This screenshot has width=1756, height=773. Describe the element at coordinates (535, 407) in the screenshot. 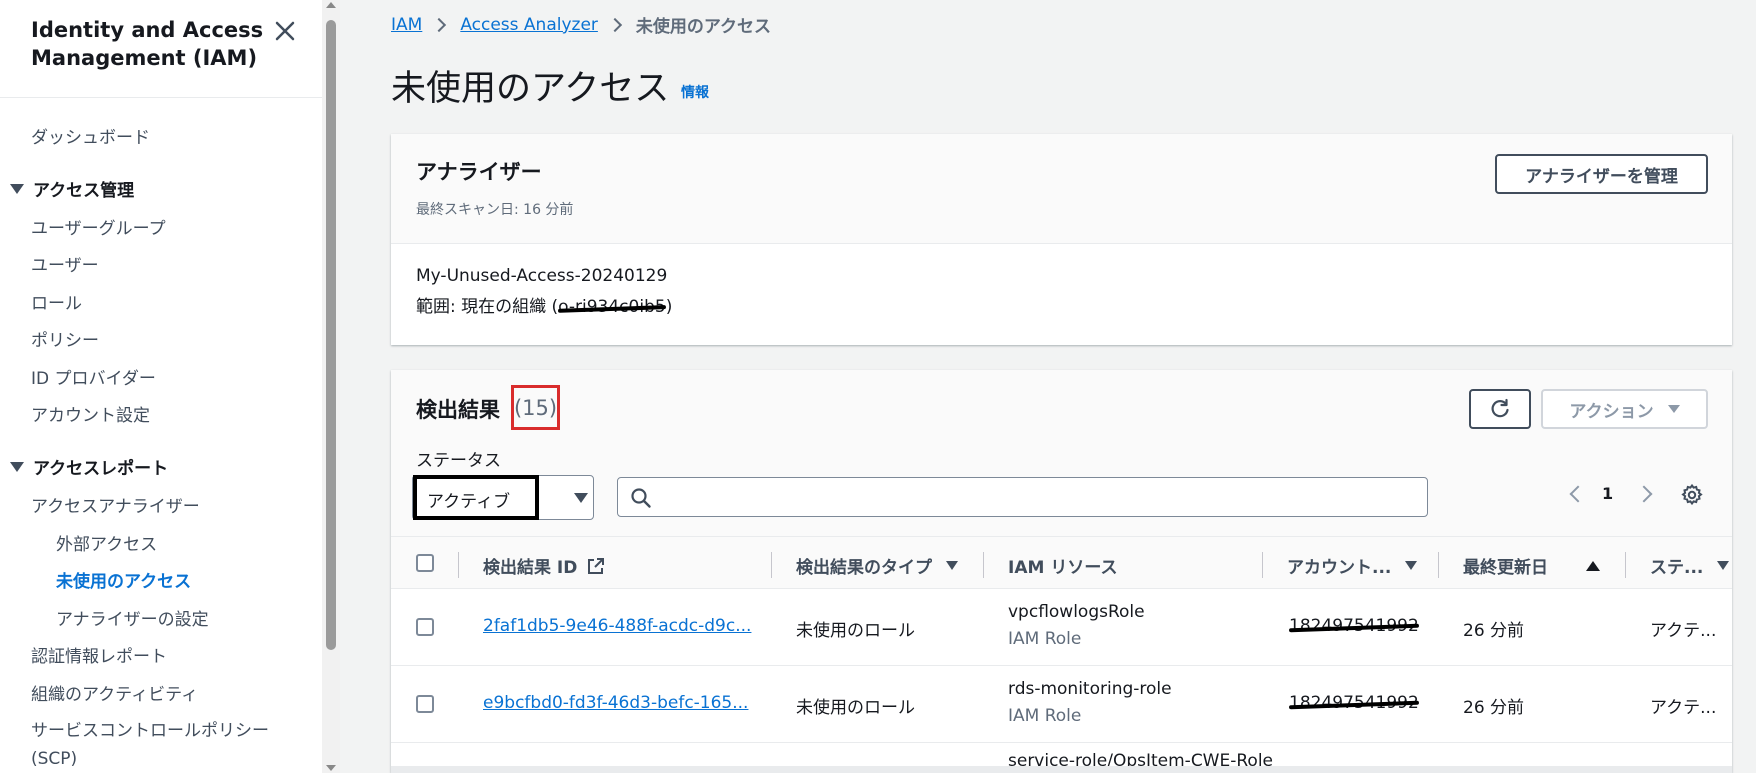

I see `findings-count: (15)` at that location.